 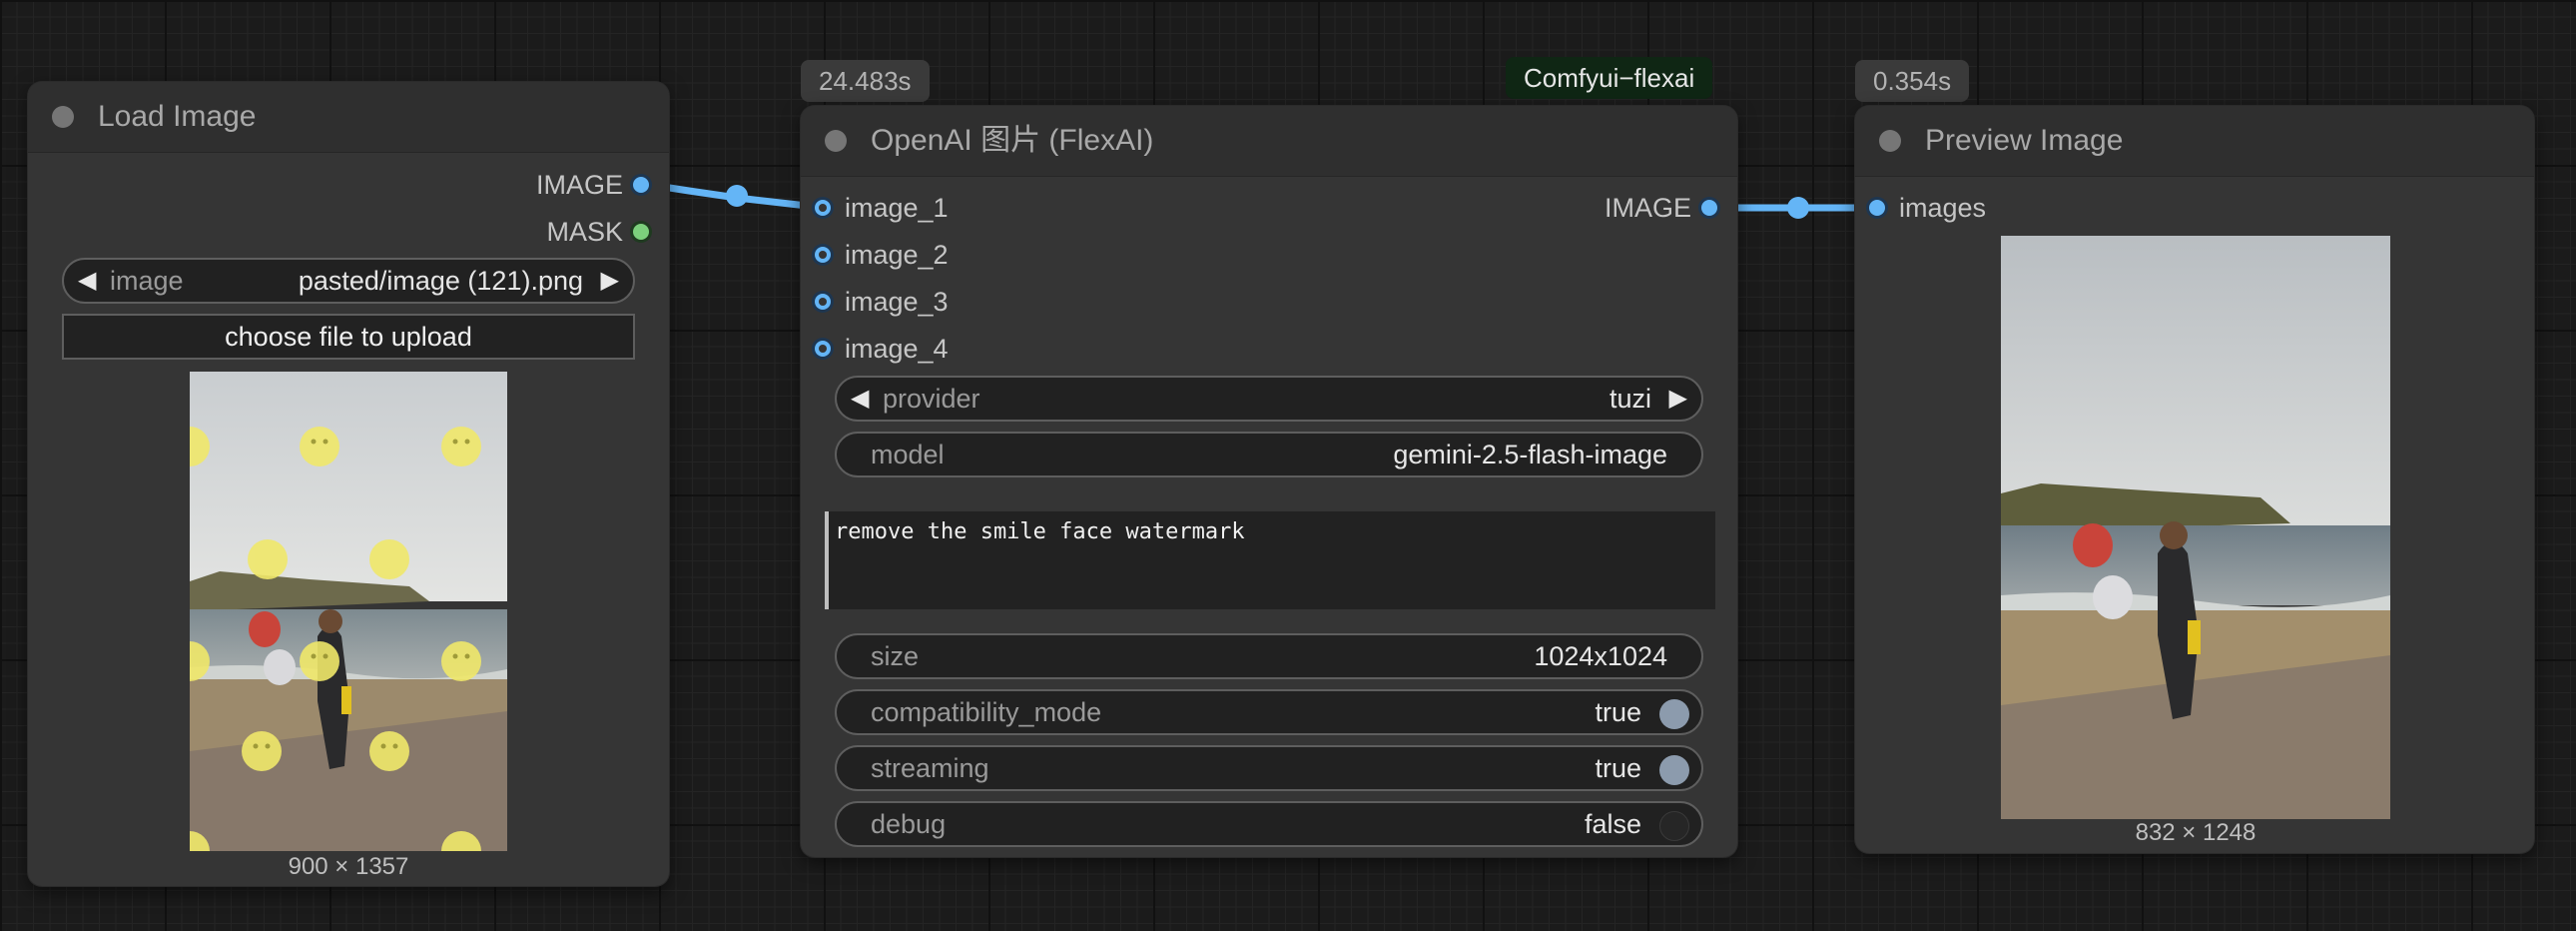 I want to click on input-label: images, so click(x=1943, y=208).